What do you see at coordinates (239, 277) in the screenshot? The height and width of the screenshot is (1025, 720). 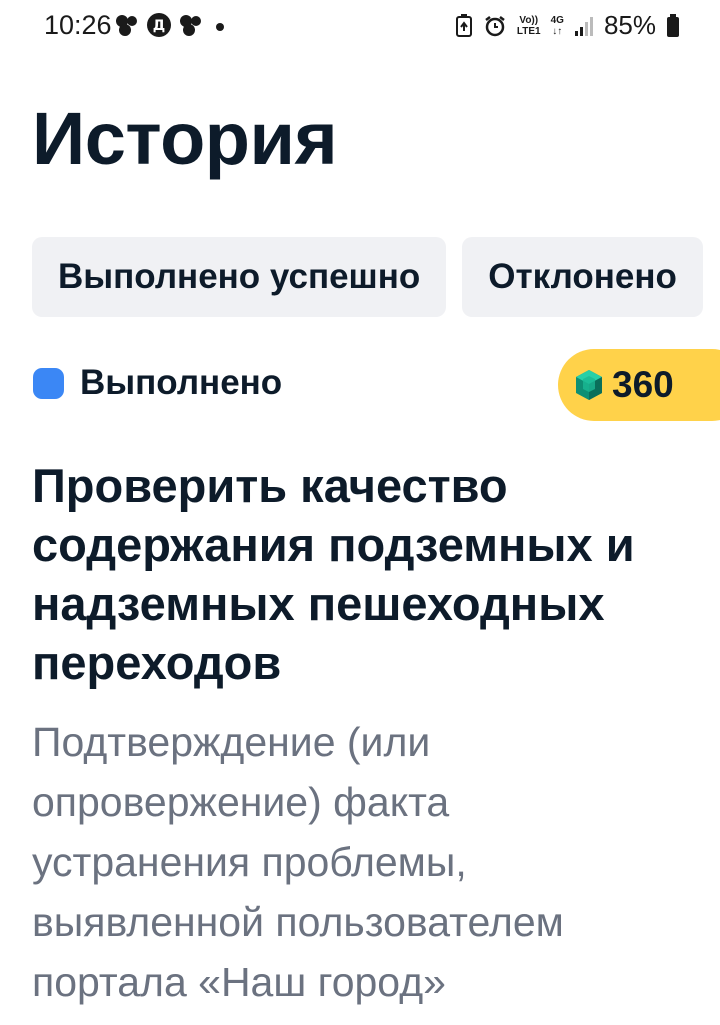 I see `filter-chip-success: Выполнено успешно` at bounding box center [239, 277].